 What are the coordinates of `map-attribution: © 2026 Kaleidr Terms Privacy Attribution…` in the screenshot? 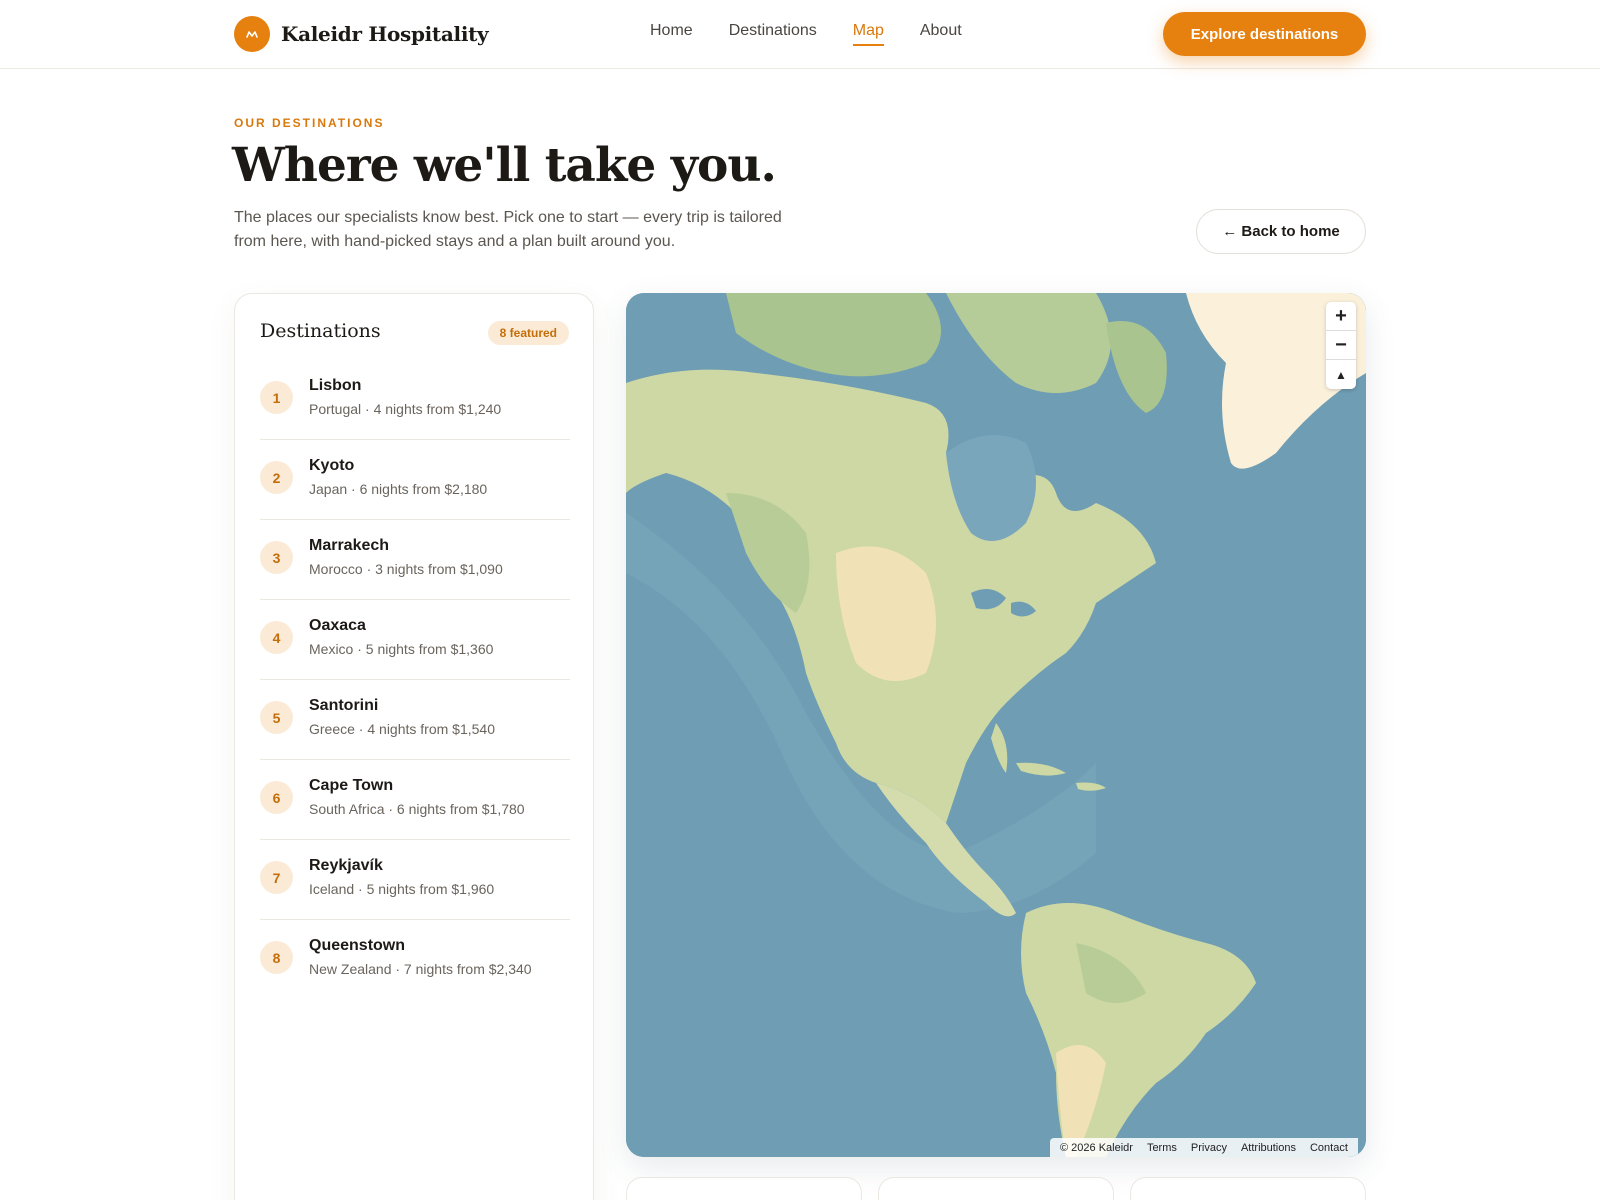 It's located at (1204, 1147).